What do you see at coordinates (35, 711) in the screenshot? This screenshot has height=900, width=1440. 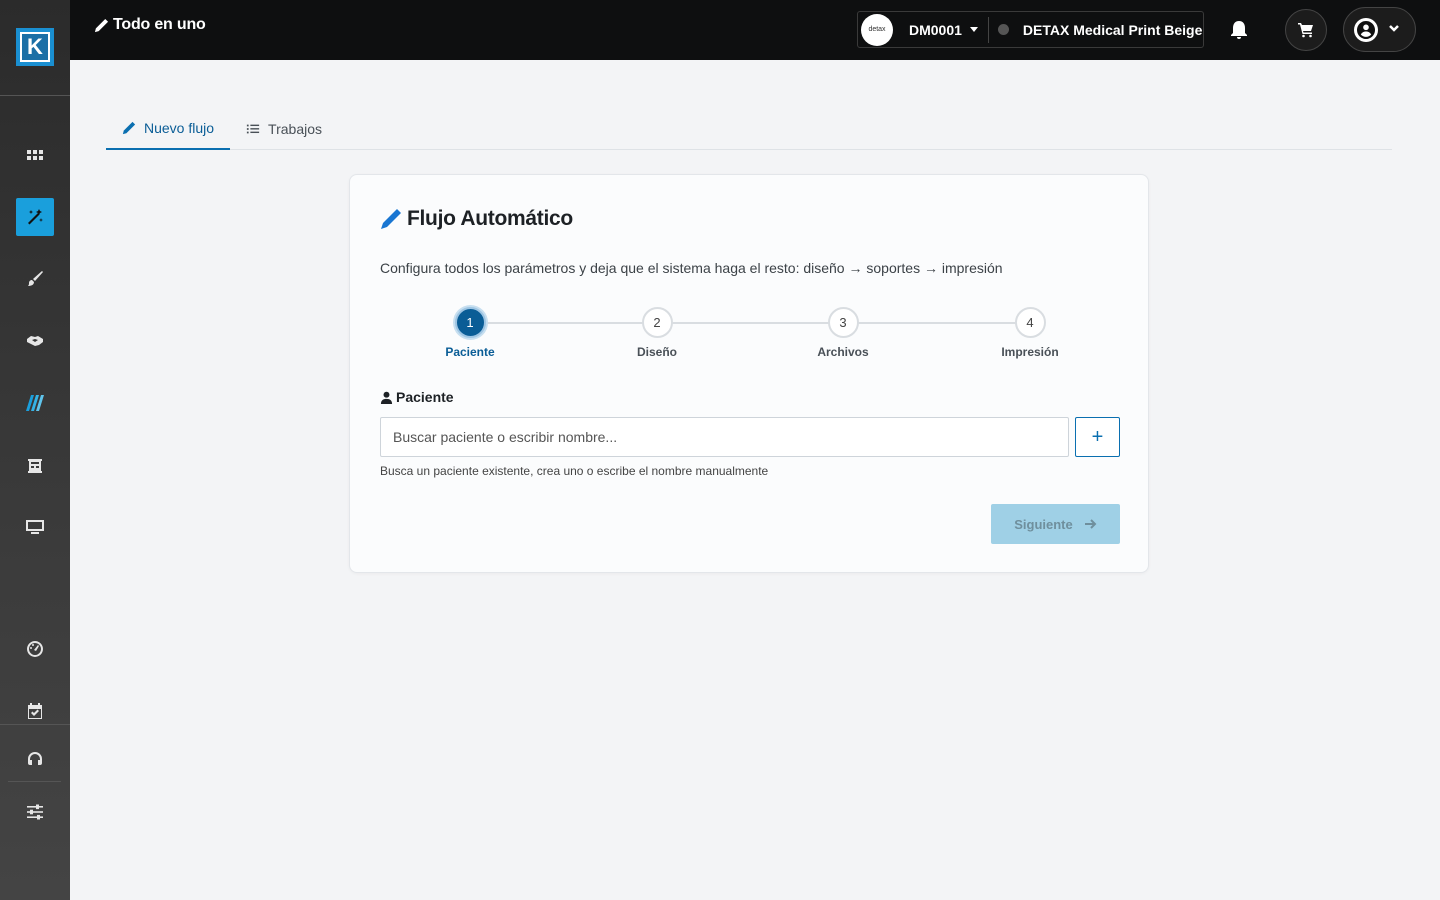 I see `calendar-check-icon` at bounding box center [35, 711].